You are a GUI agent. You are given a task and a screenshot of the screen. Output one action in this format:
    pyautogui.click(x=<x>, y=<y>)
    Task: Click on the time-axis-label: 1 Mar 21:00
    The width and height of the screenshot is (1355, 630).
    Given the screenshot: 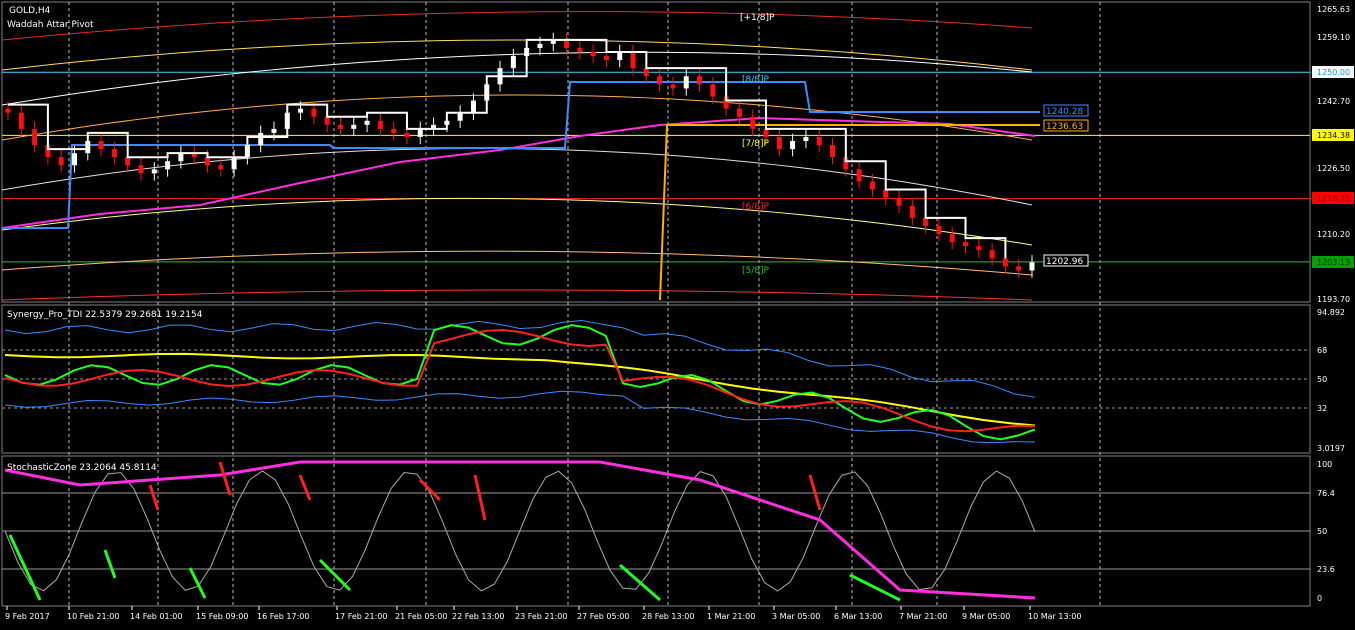 What is the action you would take?
    pyautogui.click(x=731, y=616)
    